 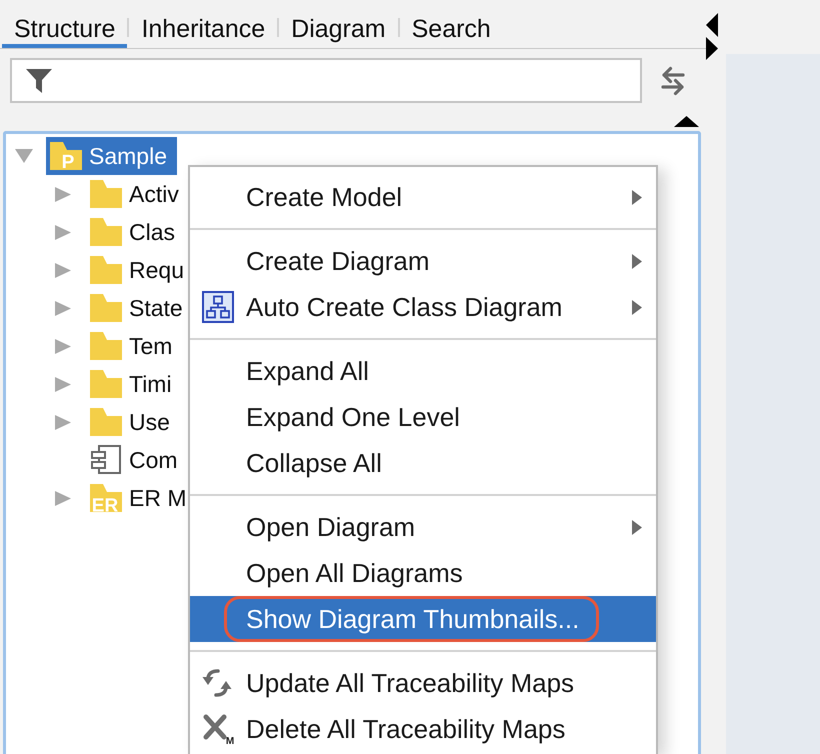 What do you see at coordinates (65, 31) in the screenshot?
I see `tab: Structure` at bounding box center [65, 31].